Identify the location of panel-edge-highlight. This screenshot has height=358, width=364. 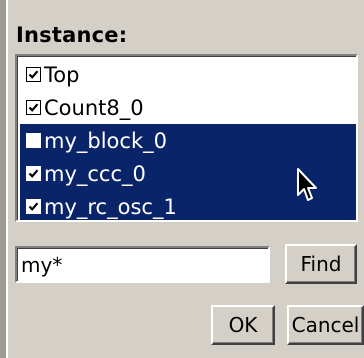
(7, 179).